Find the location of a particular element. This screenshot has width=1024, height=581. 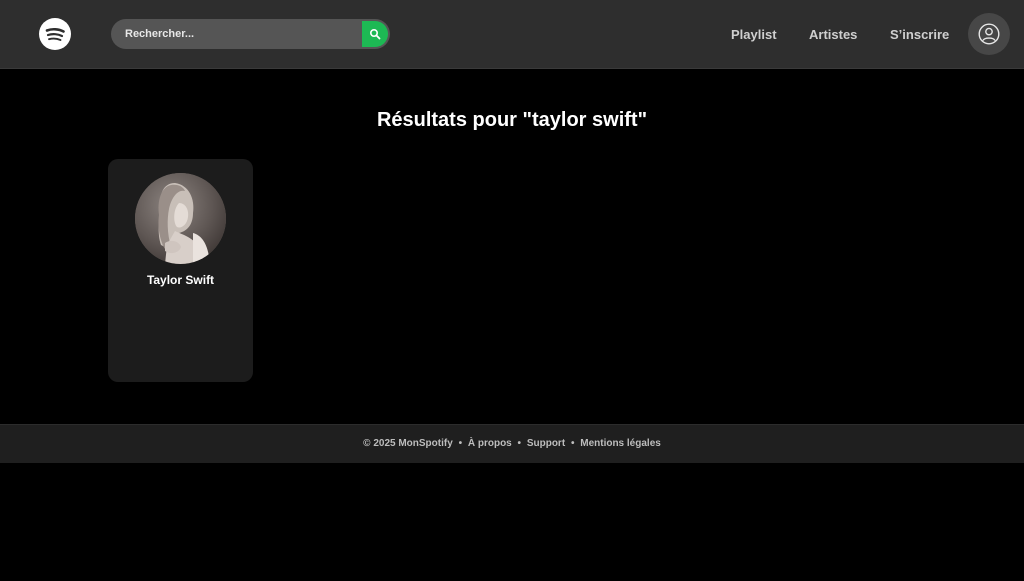

search-button is located at coordinates (375, 34).